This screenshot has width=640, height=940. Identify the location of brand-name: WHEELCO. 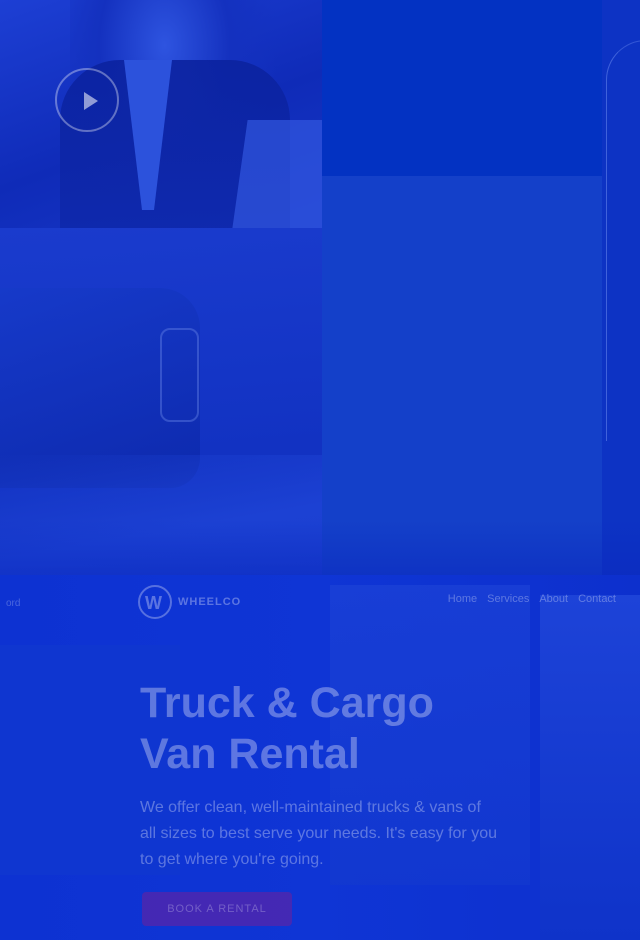
(210, 602).